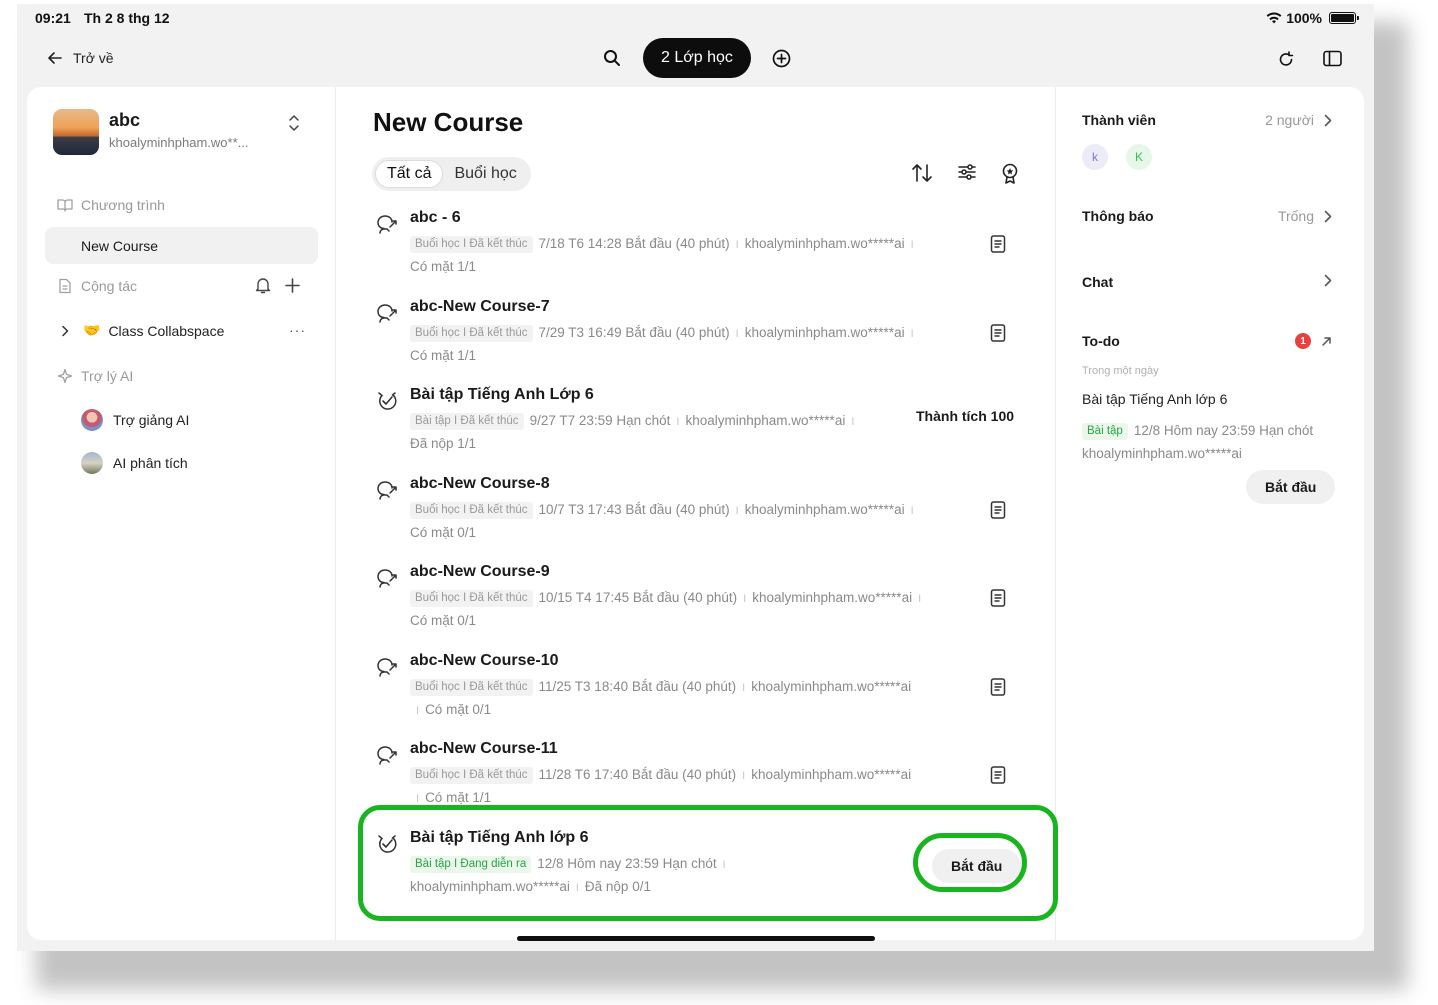  Describe the element at coordinates (1223, 430) in the screenshot. I see `todo-info: 12/8 Hôm nay 23:59 Hạn chót` at that location.